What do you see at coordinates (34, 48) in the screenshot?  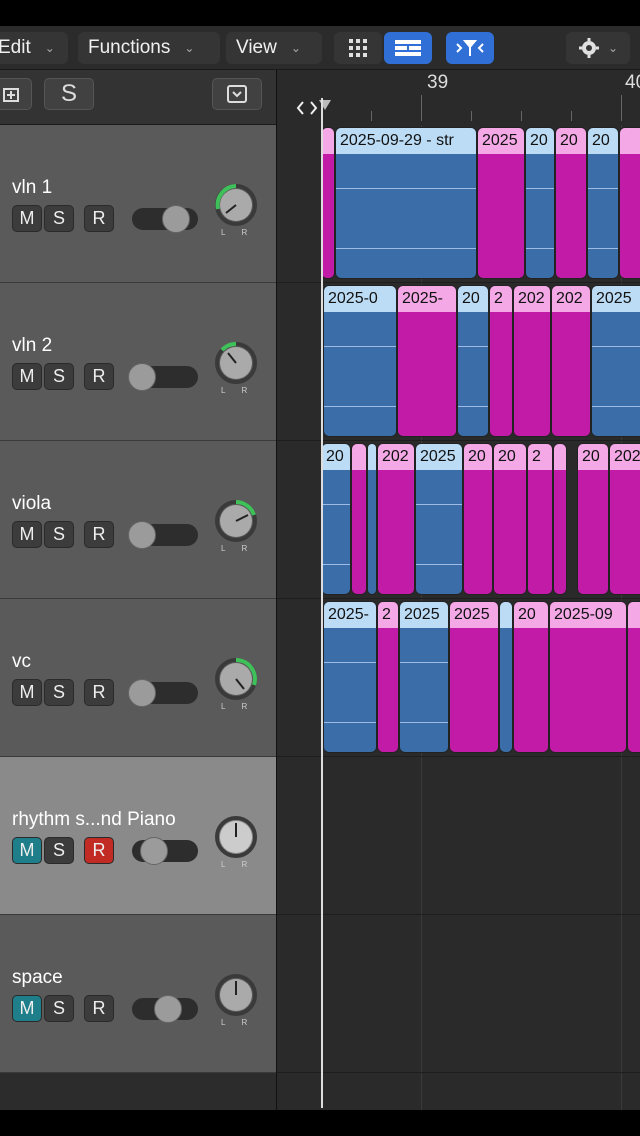 I see `edit-menu: Edit ⌄` at bounding box center [34, 48].